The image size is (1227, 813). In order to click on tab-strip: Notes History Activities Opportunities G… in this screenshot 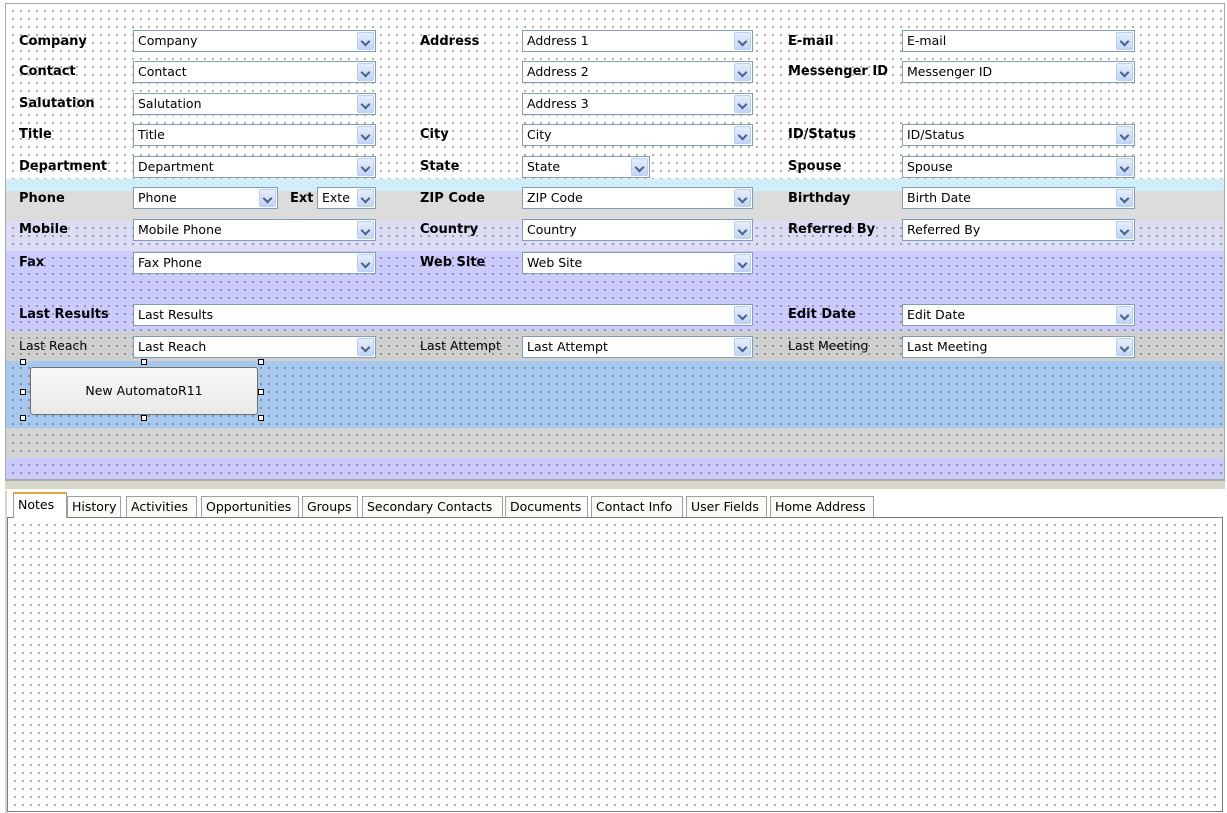, I will do `click(615, 504)`.